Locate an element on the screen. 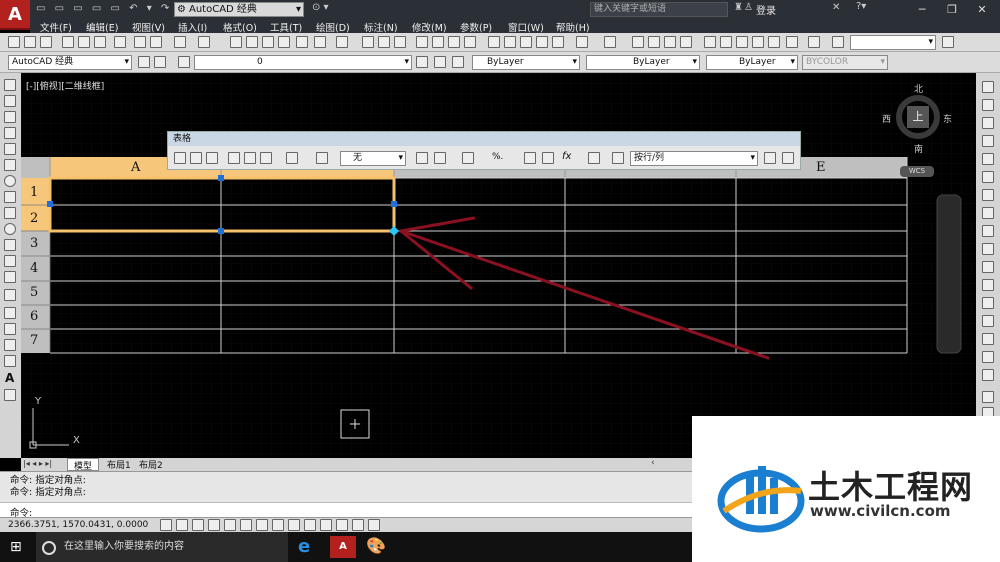 This screenshot has width=1000, height=562. login-button: 登录 is located at coordinates (766, 9).